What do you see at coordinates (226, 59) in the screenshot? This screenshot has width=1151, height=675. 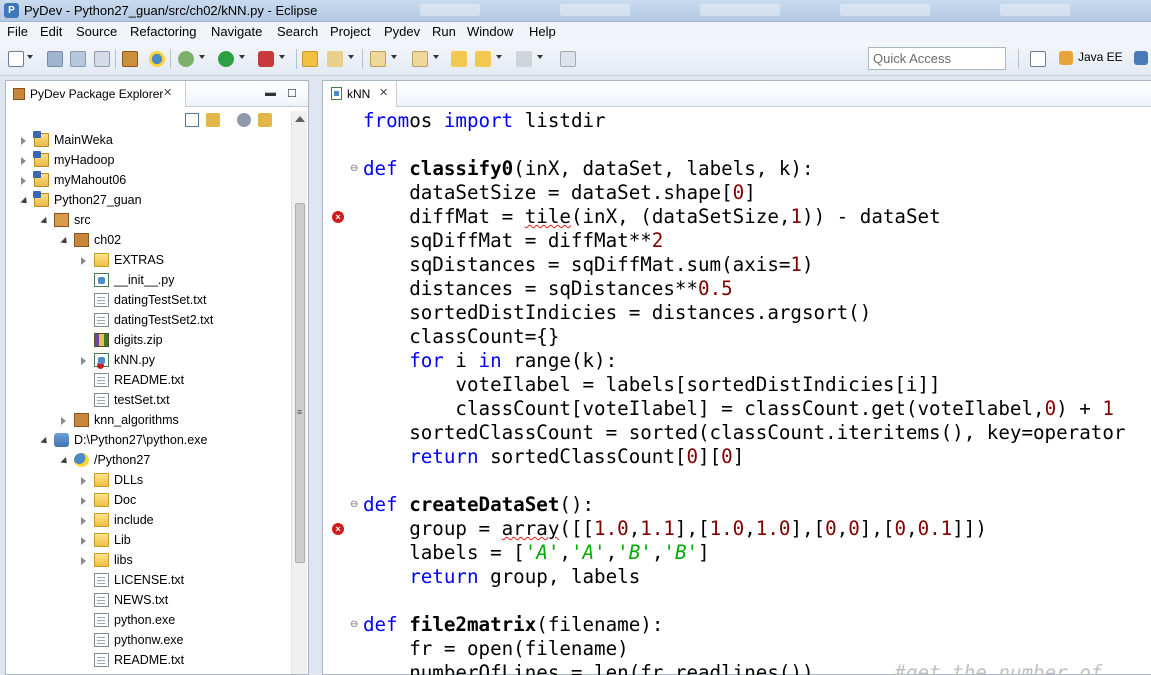 I see `run-icon` at bounding box center [226, 59].